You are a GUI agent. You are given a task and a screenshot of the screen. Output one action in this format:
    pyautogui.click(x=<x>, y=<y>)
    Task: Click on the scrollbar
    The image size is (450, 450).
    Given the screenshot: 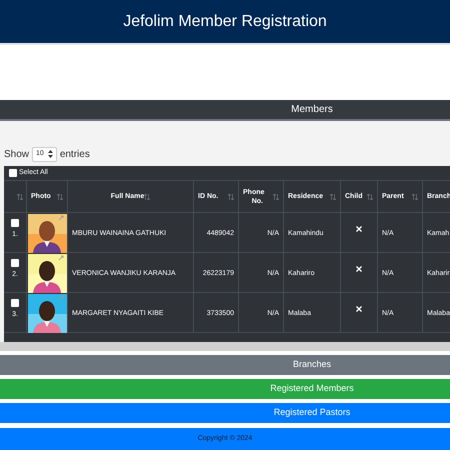 What is the action you would take?
    pyautogui.click(x=225, y=346)
    